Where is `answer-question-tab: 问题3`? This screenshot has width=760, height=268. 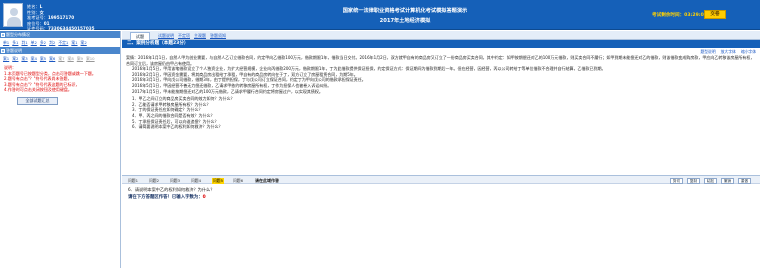
answer-question-tab: 问题3 is located at coordinates (175, 181).